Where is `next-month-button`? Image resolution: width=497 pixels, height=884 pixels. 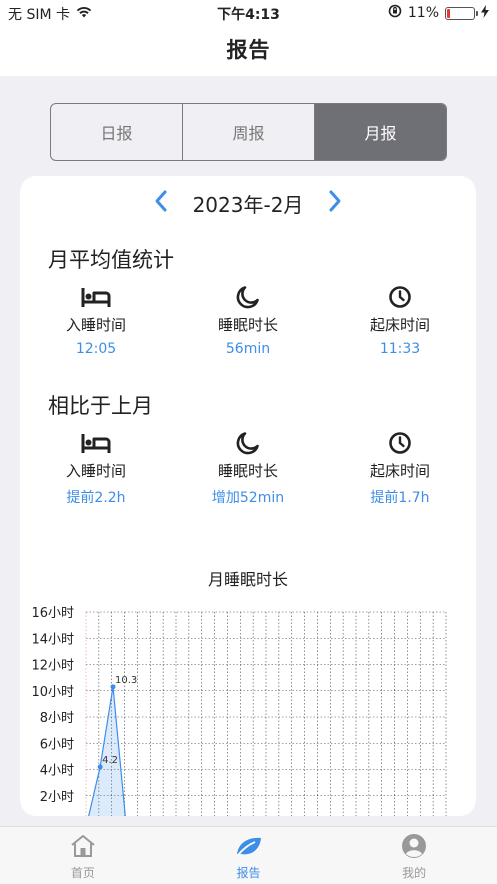 next-month-button is located at coordinates (335, 203).